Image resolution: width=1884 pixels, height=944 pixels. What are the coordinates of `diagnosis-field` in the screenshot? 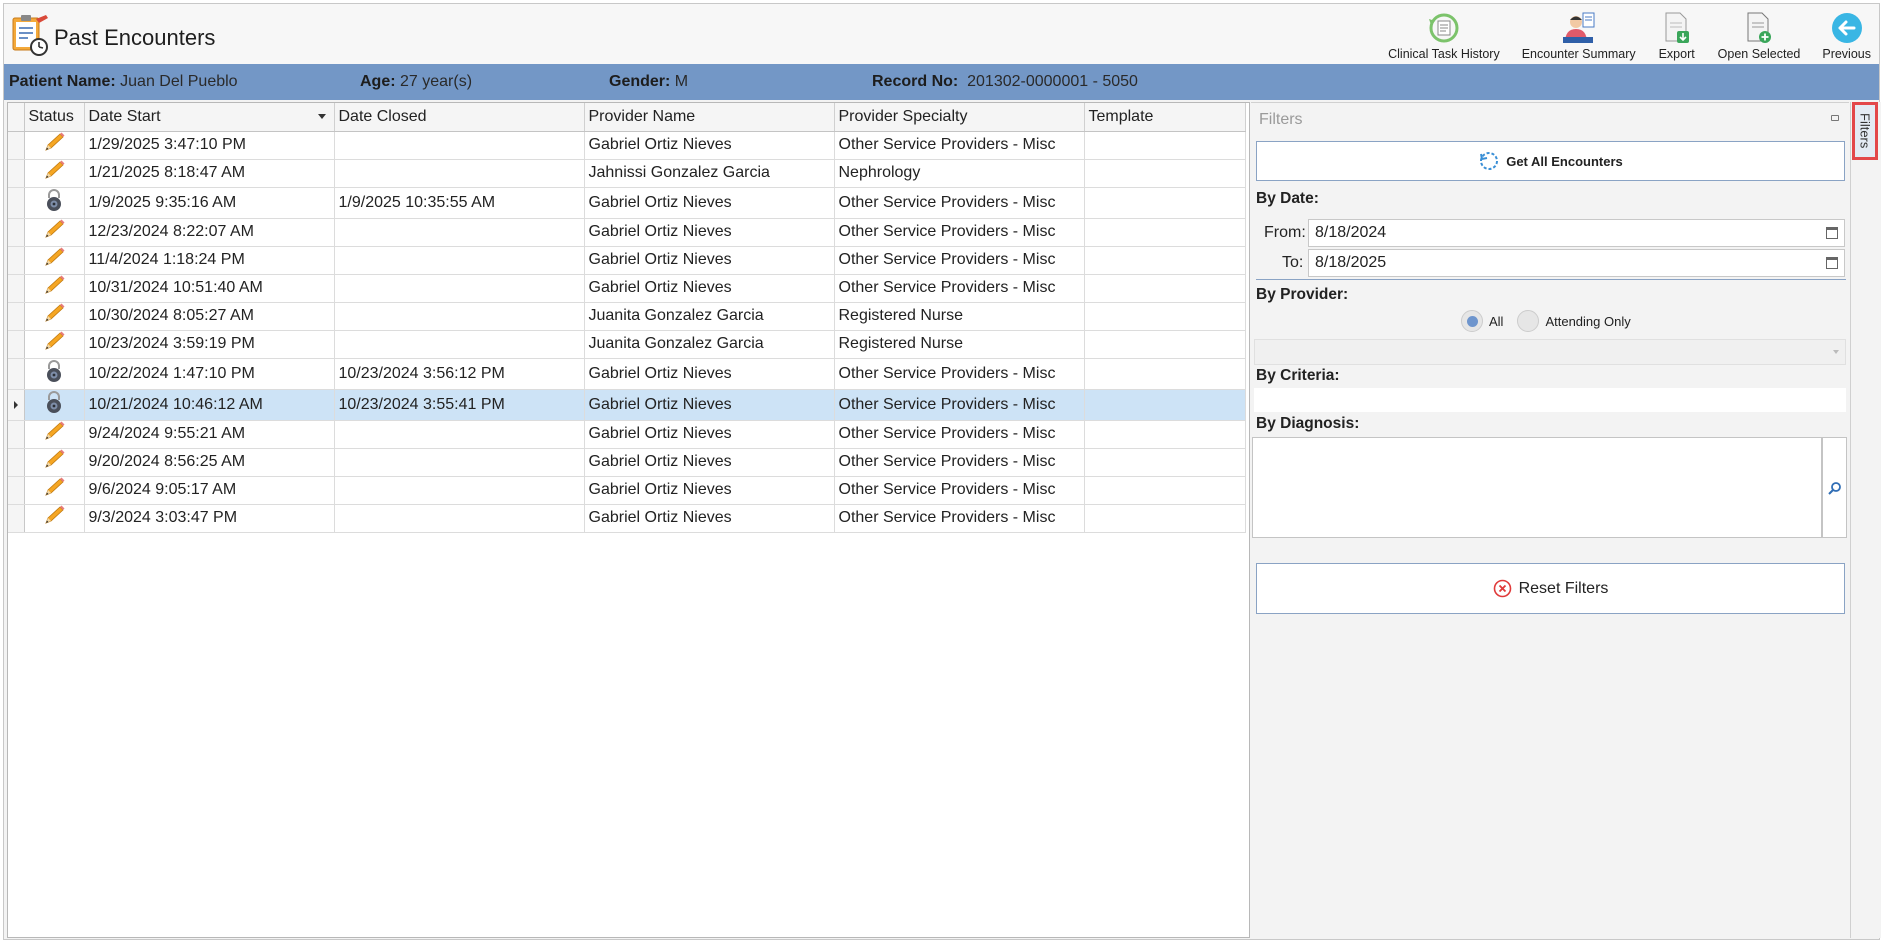 It's located at (1537, 487).